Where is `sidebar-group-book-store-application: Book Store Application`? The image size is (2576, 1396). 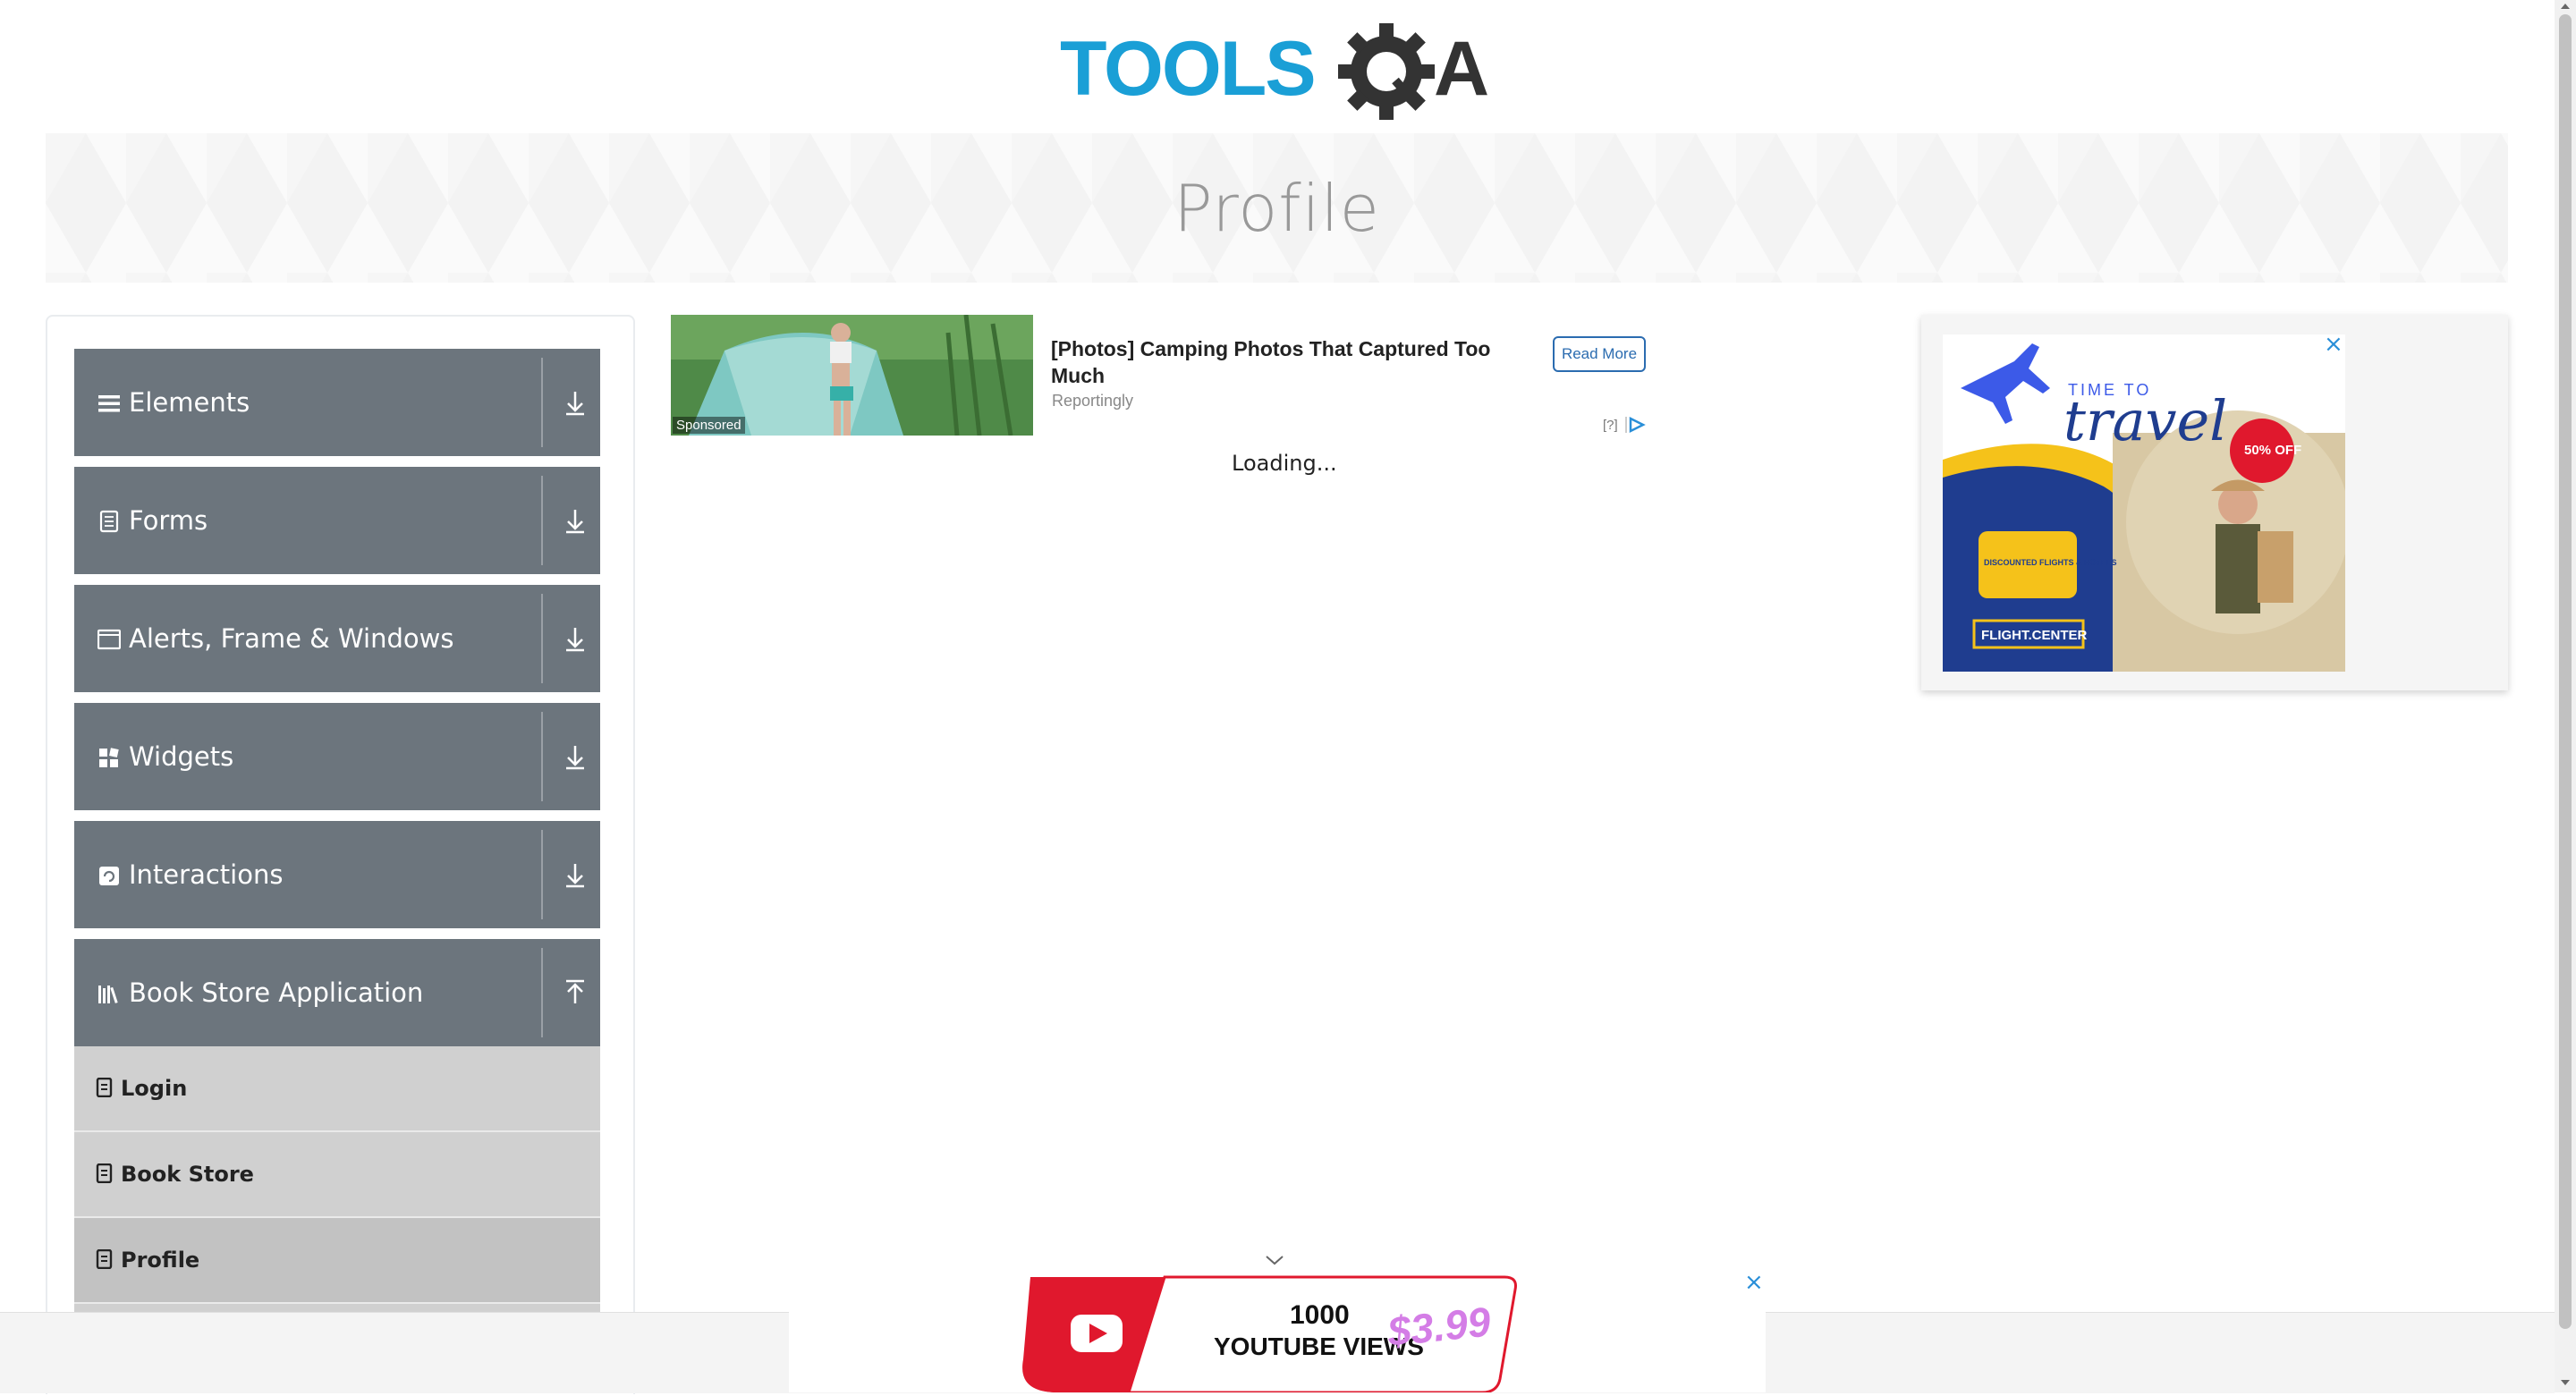 sidebar-group-book-store-application: Book Store Application is located at coordinates (337, 992).